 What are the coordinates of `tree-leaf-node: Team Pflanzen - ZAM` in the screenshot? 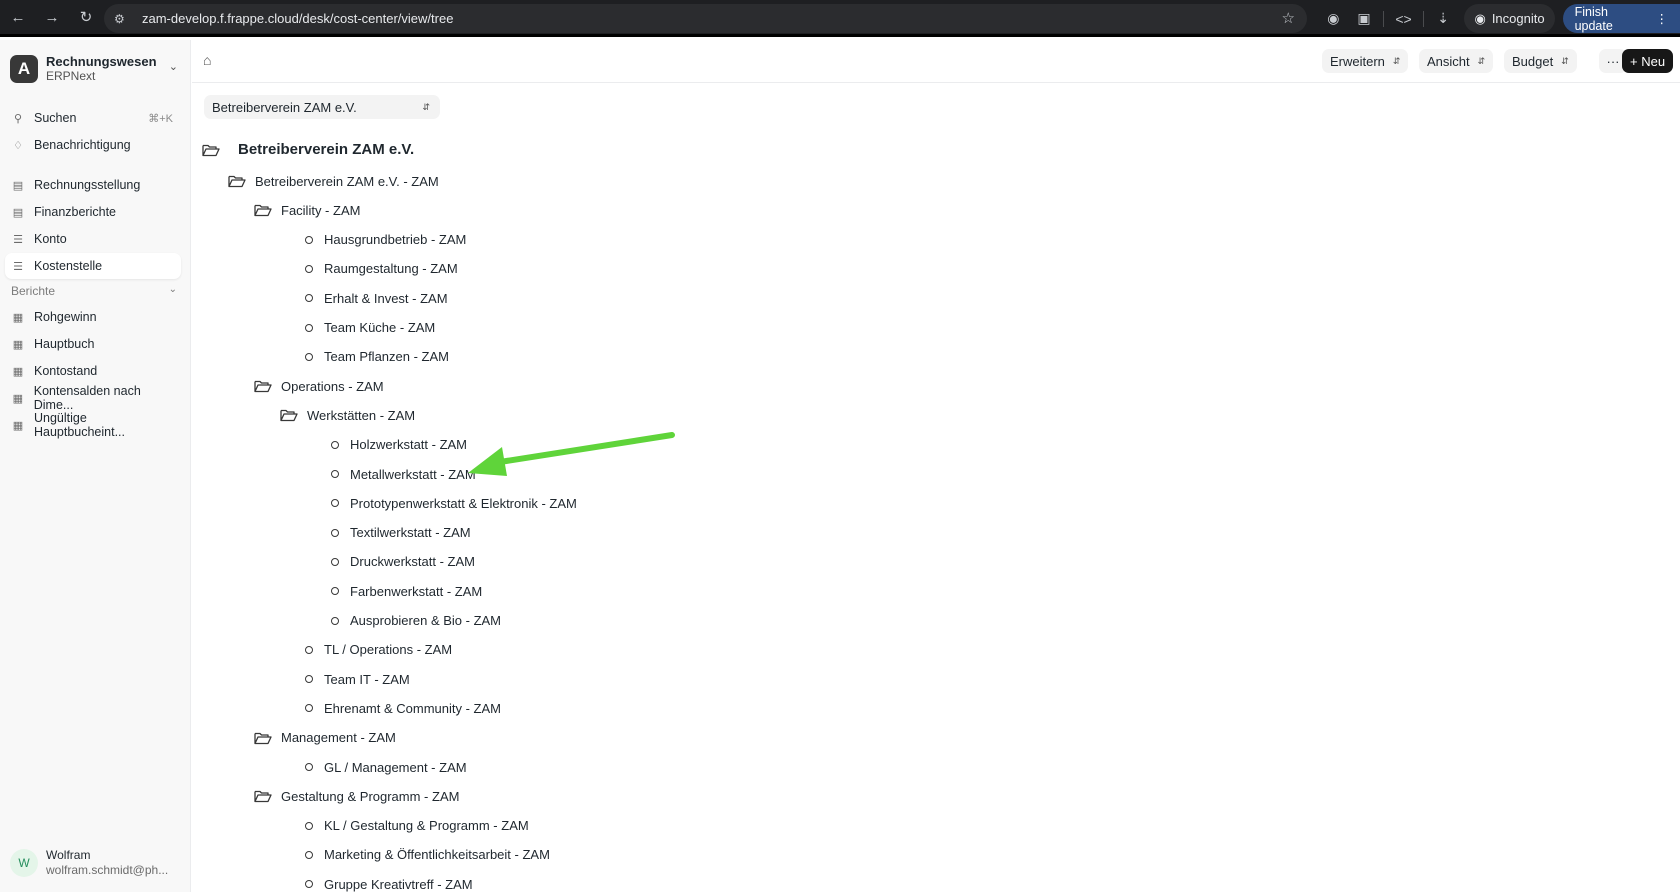 It's located at (375, 357).